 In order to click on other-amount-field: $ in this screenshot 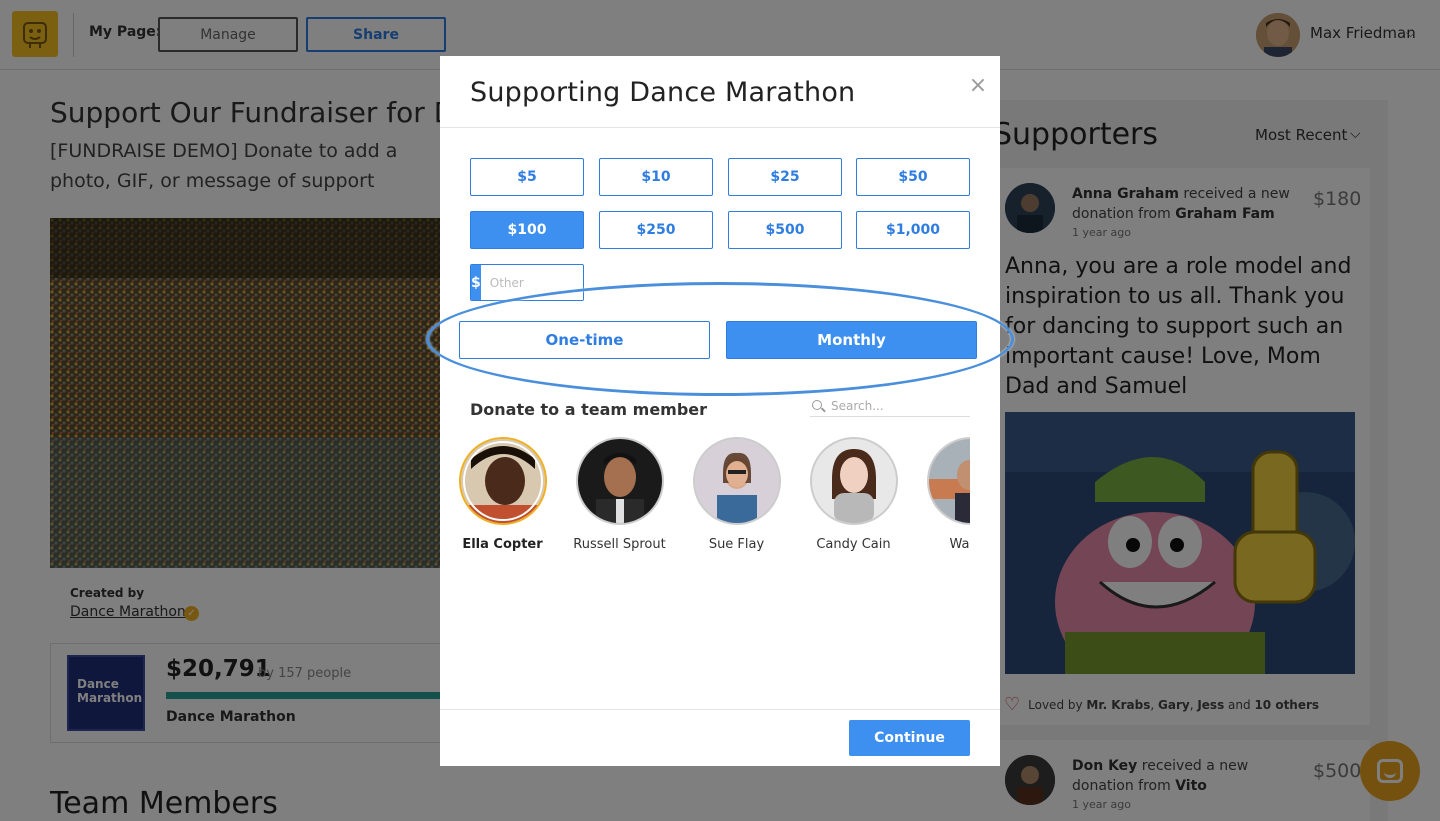, I will do `click(527, 282)`.